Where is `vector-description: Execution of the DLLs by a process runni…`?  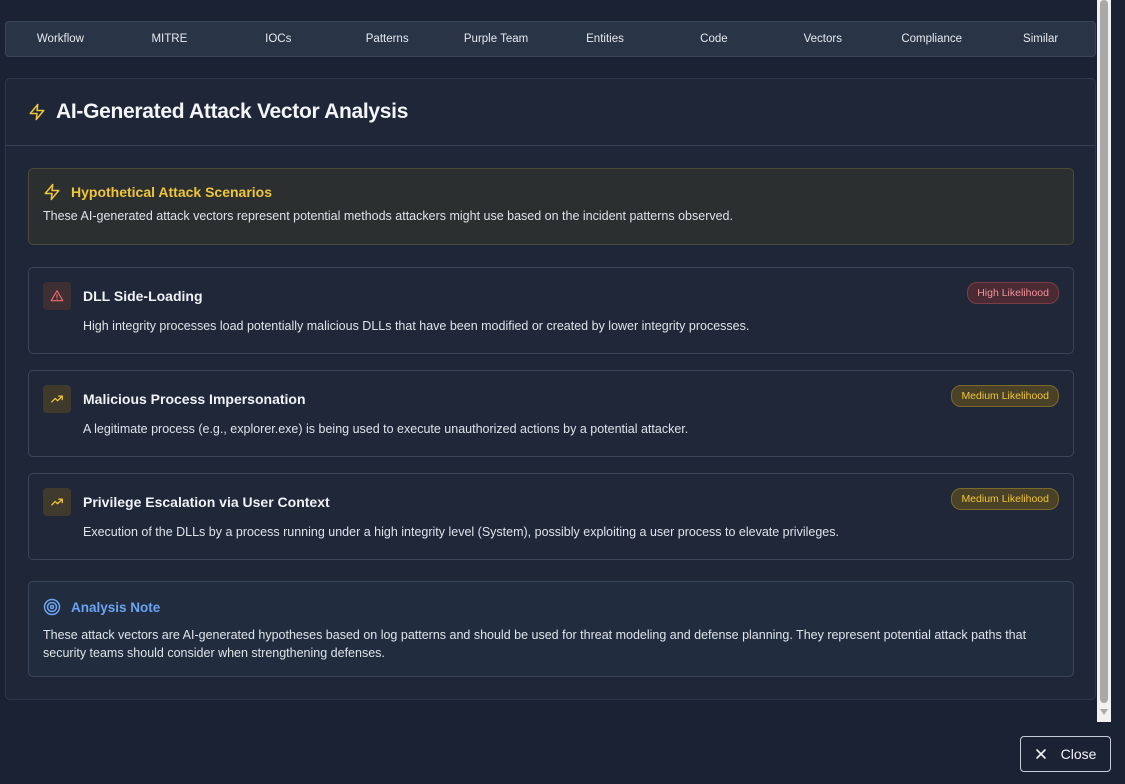
vector-description: Execution of the DLLs by a process runni… is located at coordinates (461, 532).